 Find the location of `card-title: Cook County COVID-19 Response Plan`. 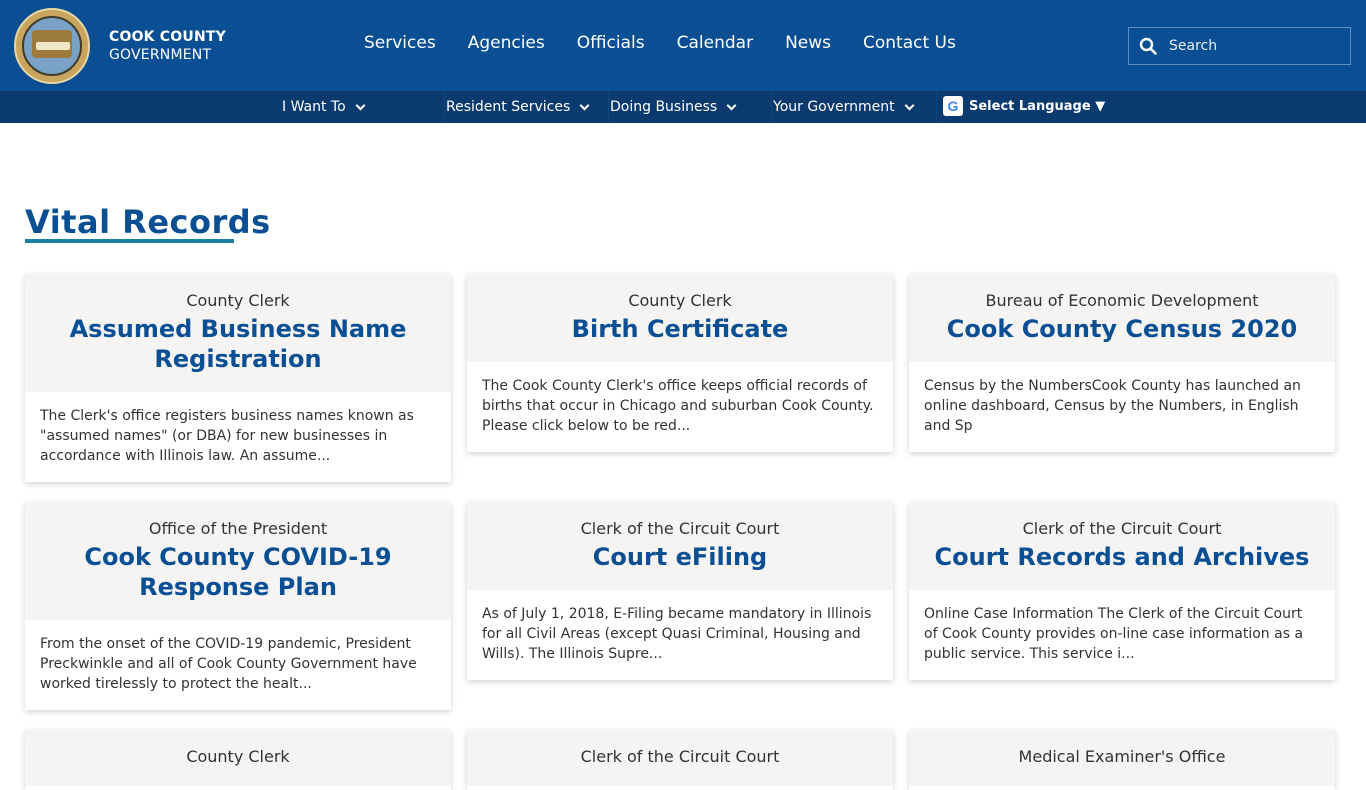

card-title: Cook County COVID-19 Response Plan is located at coordinates (238, 572).